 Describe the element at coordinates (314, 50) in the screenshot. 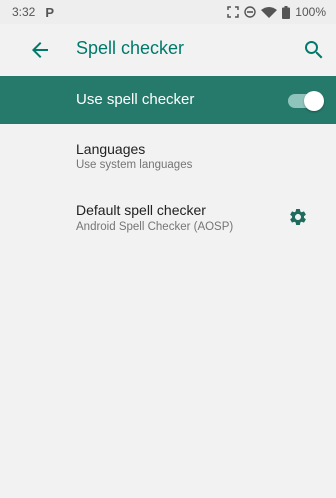

I see `search-icon` at that location.